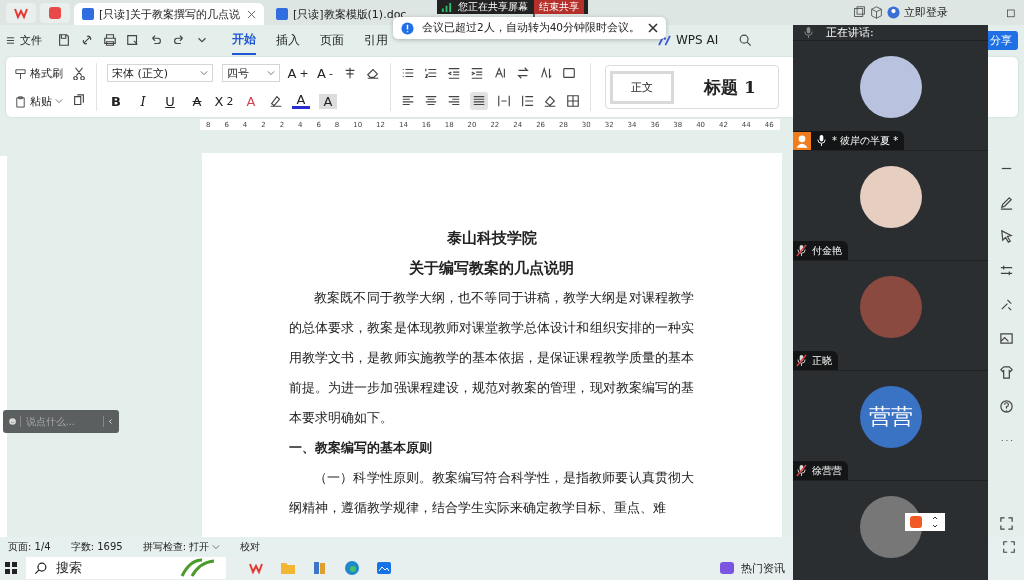 The width and height of the screenshot is (1024, 580). What do you see at coordinates (808, 32) in the screenshot?
I see `microphone-icon` at bounding box center [808, 32].